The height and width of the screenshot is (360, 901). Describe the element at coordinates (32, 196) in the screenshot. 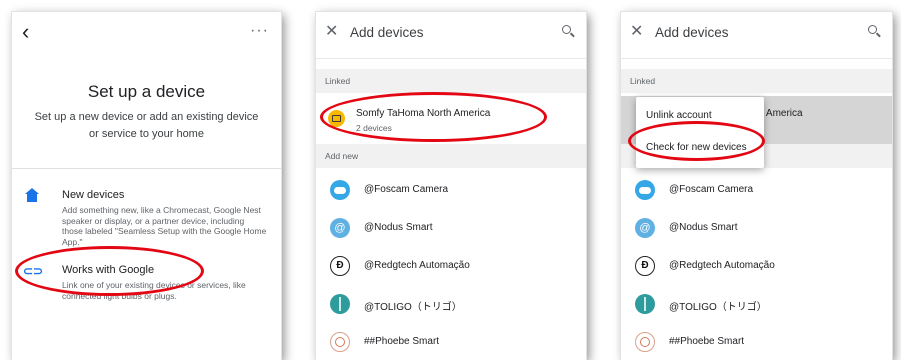

I see `home-icon` at that location.